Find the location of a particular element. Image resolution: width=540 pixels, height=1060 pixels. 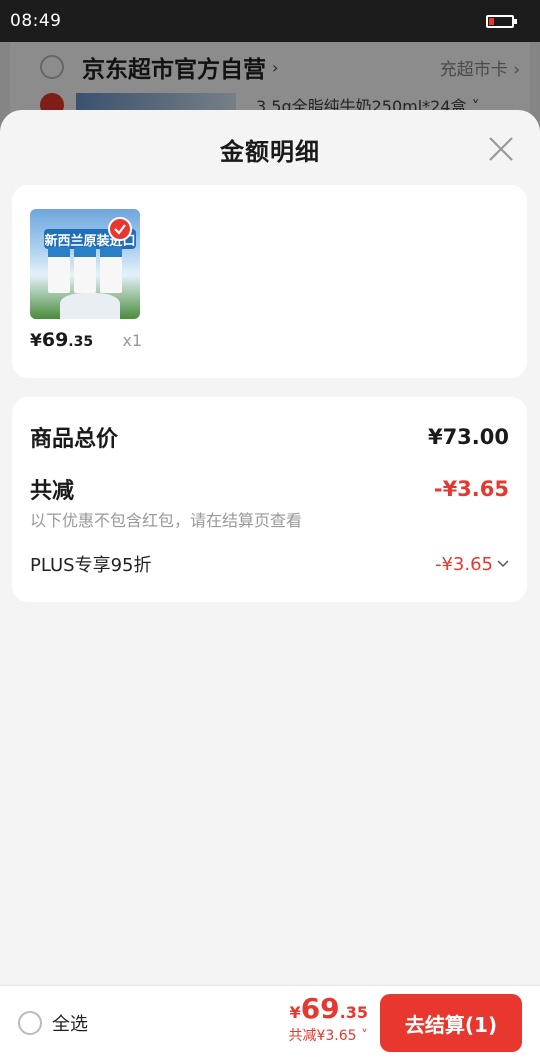

reduce-value: -¥3.65 is located at coordinates (471, 489).